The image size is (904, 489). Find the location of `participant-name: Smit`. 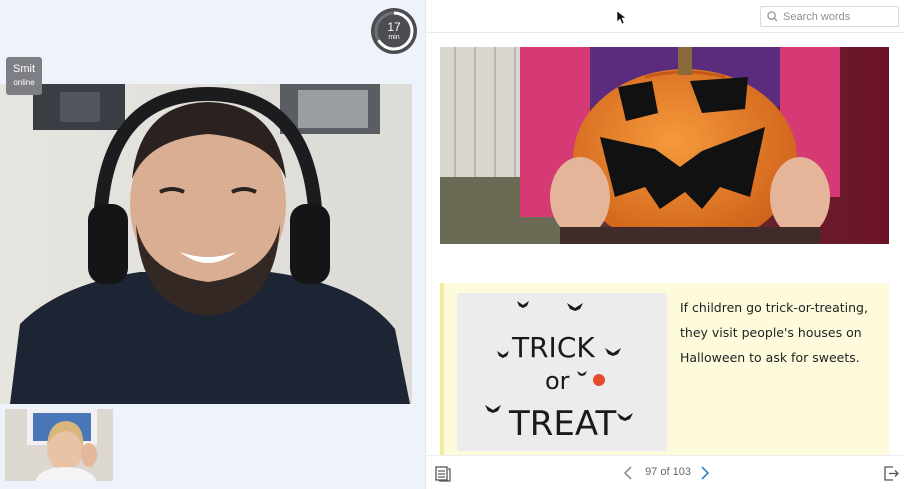

participant-name: Smit is located at coordinates (24, 69).